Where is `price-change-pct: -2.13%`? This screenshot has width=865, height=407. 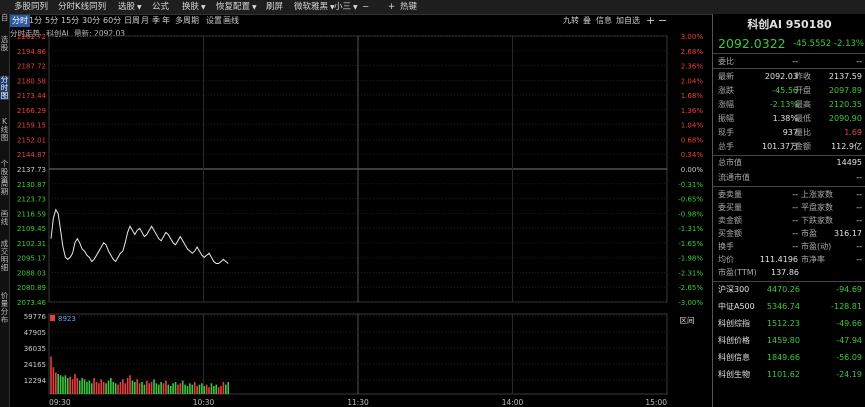
price-change-pct: -2.13% is located at coordinates (848, 44).